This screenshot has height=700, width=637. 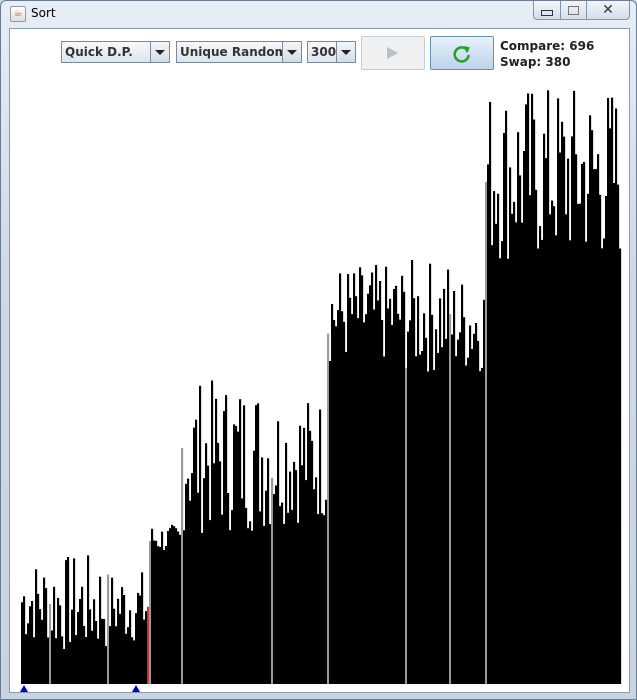 I want to click on minimize-icon, so click(x=547, y=12).